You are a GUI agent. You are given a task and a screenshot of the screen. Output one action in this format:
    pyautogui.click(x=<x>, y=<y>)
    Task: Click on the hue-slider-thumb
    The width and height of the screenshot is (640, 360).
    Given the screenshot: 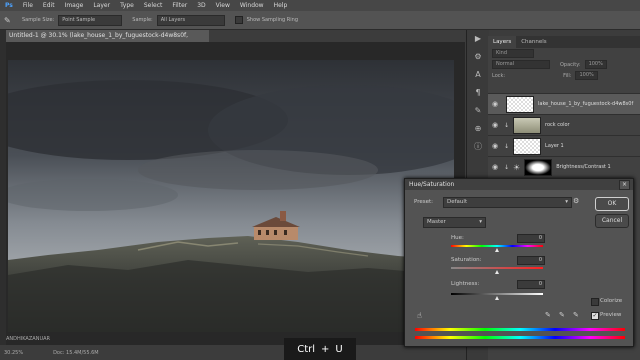 What is the action you would take?
    pyautogui.click(x=496, y=250)
    